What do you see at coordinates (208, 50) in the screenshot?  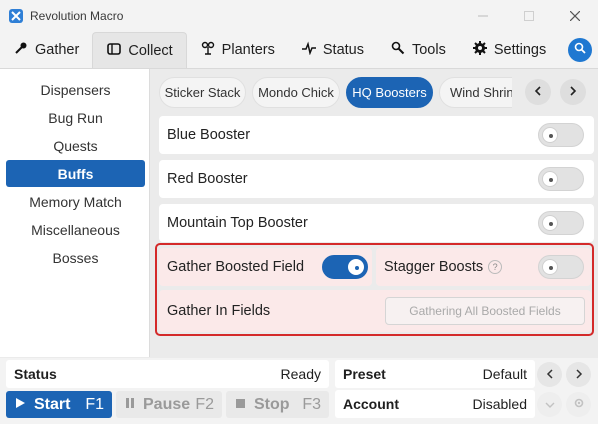 I see `planters-icon` at bounding box center [208, 50].